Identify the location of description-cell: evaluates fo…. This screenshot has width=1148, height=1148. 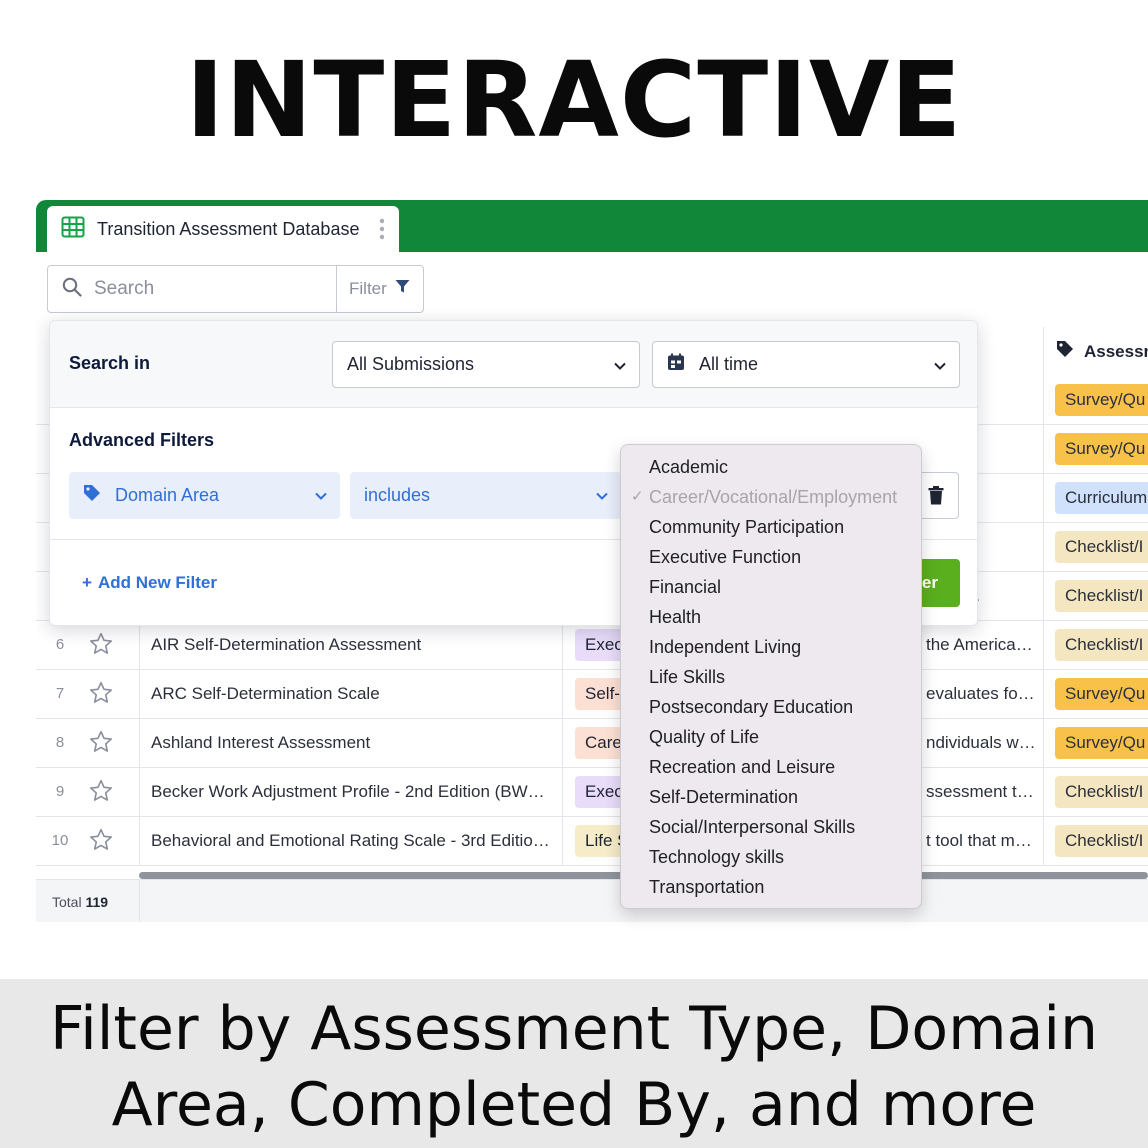
(980, 693).